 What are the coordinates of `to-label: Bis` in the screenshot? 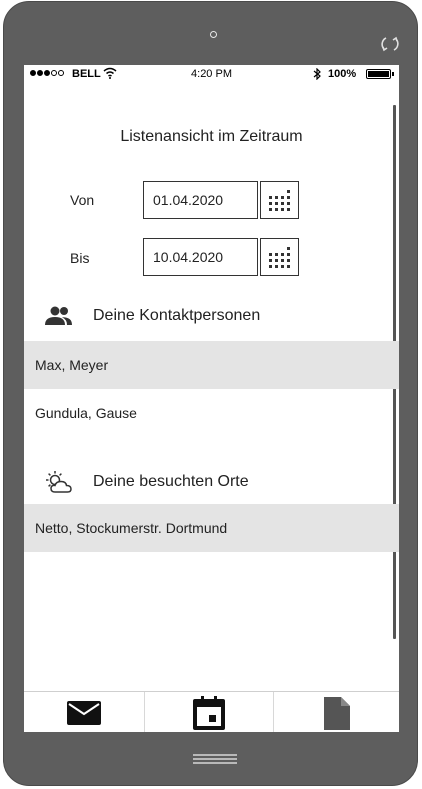 It's located at (80, 258).